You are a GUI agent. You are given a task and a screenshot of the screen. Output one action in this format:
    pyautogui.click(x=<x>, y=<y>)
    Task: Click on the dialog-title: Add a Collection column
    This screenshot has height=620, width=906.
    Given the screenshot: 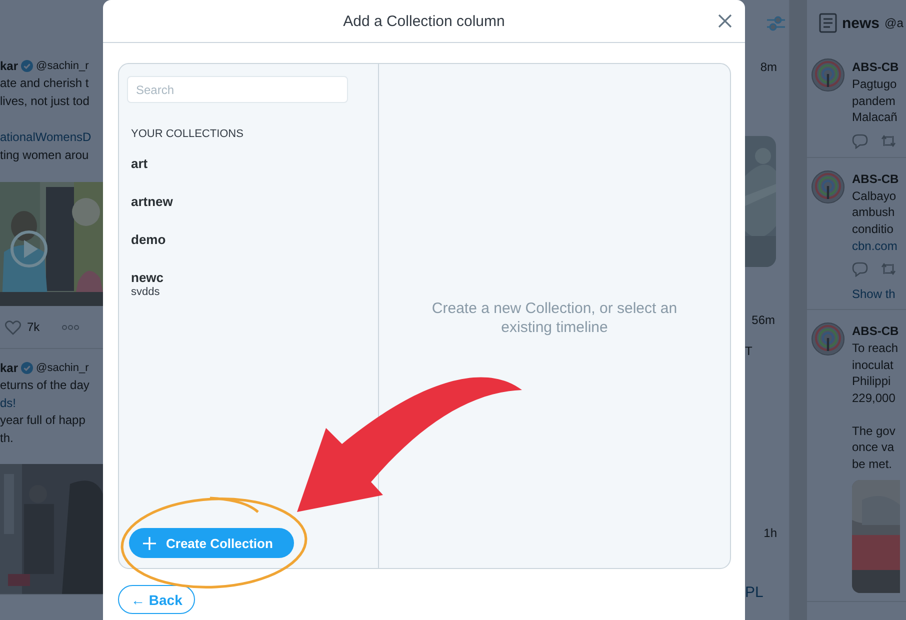 What is the action you would take?
    pyautogui.click(x=424, y=21)
    